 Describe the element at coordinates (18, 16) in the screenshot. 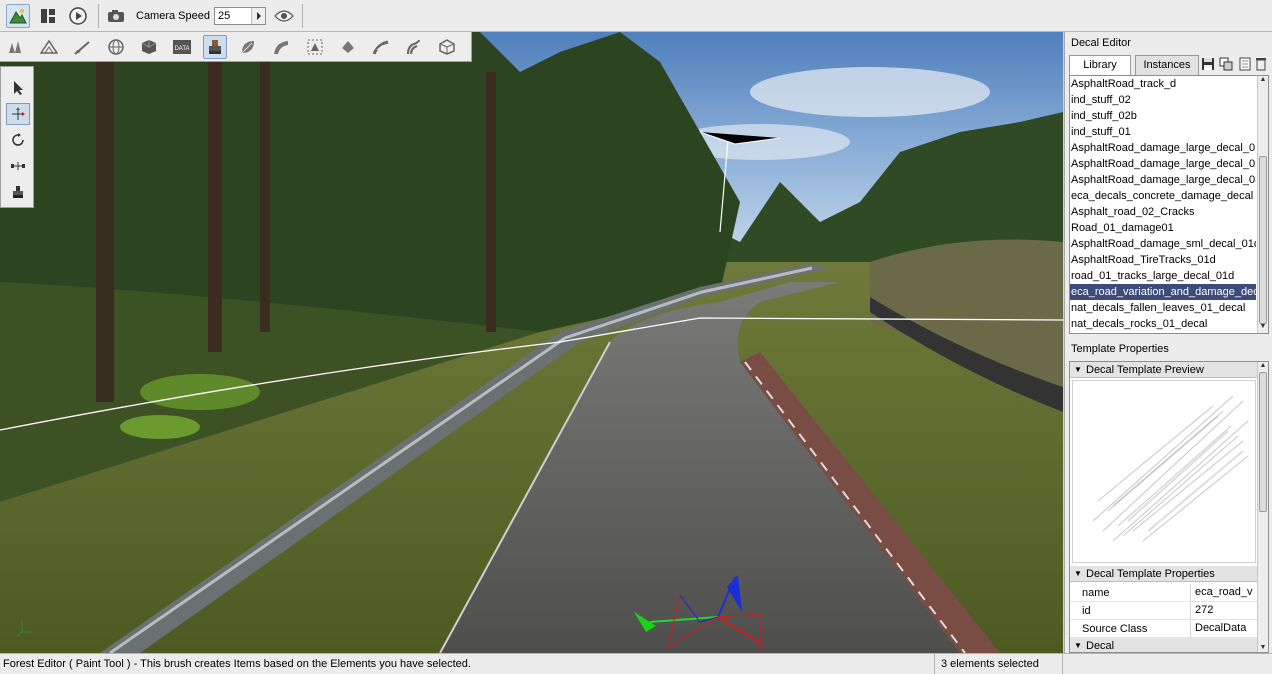

I see `world-editor-icon` at that location.